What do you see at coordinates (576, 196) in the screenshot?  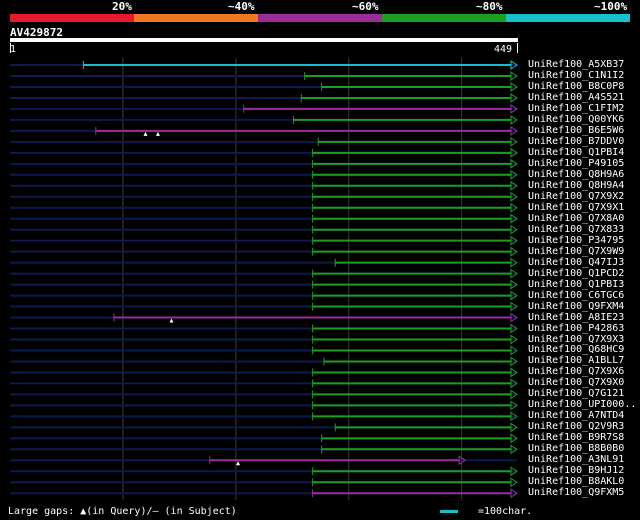 I see `hit-label: UniRef100_Q7X9X2` at bounding box center [576, 196].